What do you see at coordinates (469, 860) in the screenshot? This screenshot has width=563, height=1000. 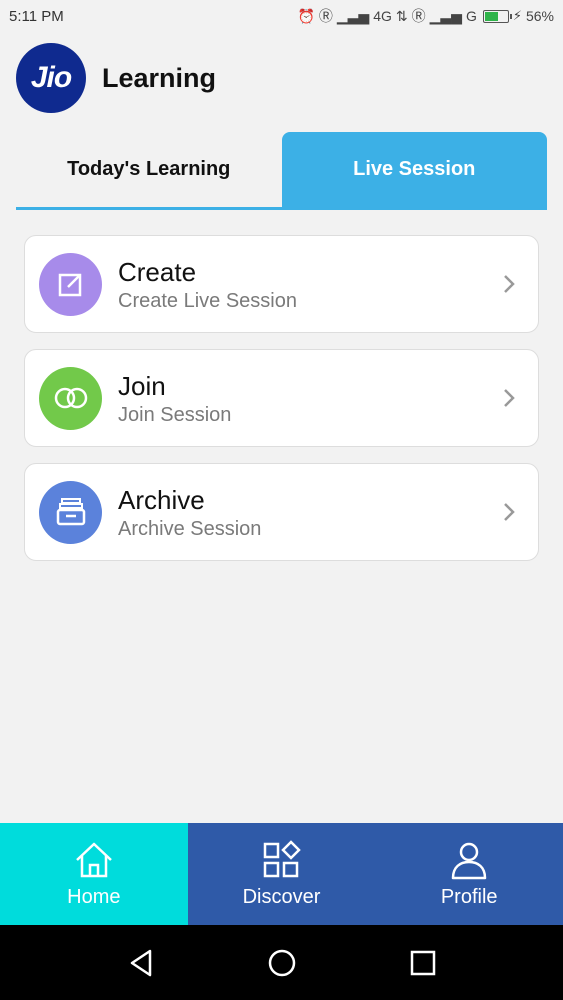 I see `user-icon` at bounding box center [469, 860].